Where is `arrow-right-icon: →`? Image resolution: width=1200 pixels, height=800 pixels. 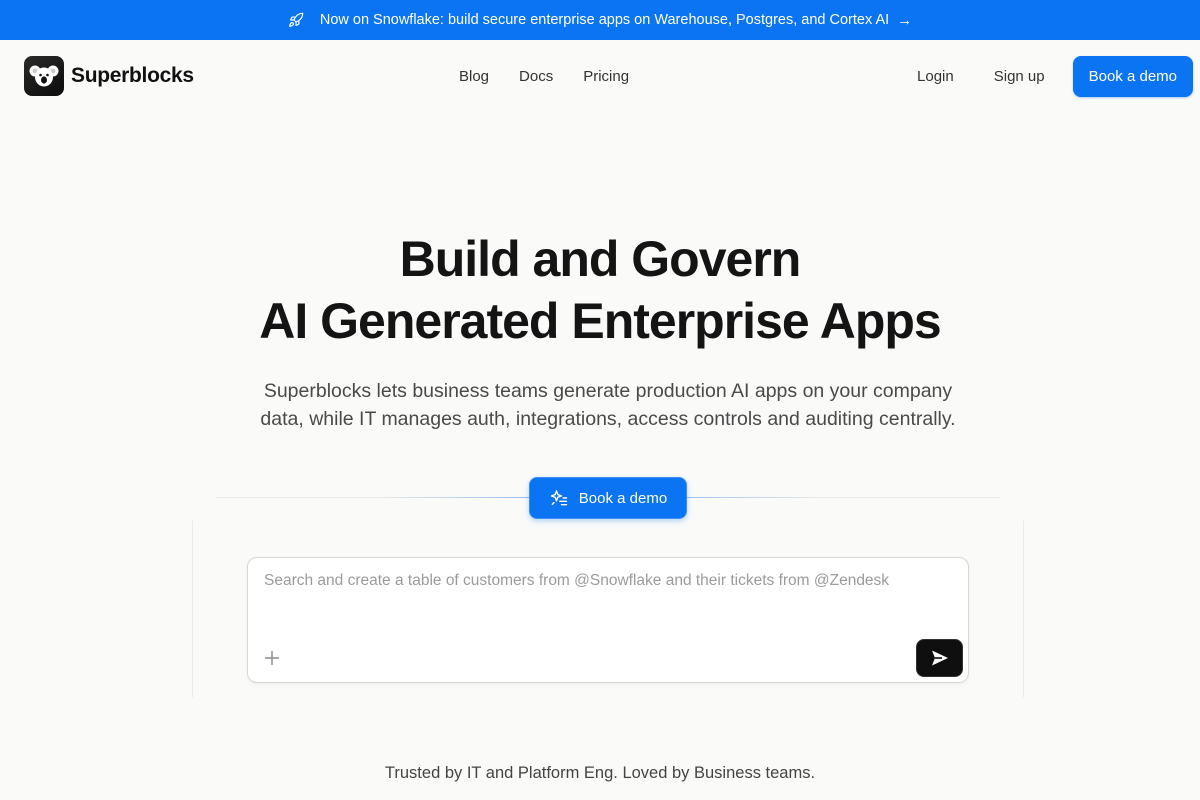 arrow-right-icon: → is located at coordinates (905, 20).